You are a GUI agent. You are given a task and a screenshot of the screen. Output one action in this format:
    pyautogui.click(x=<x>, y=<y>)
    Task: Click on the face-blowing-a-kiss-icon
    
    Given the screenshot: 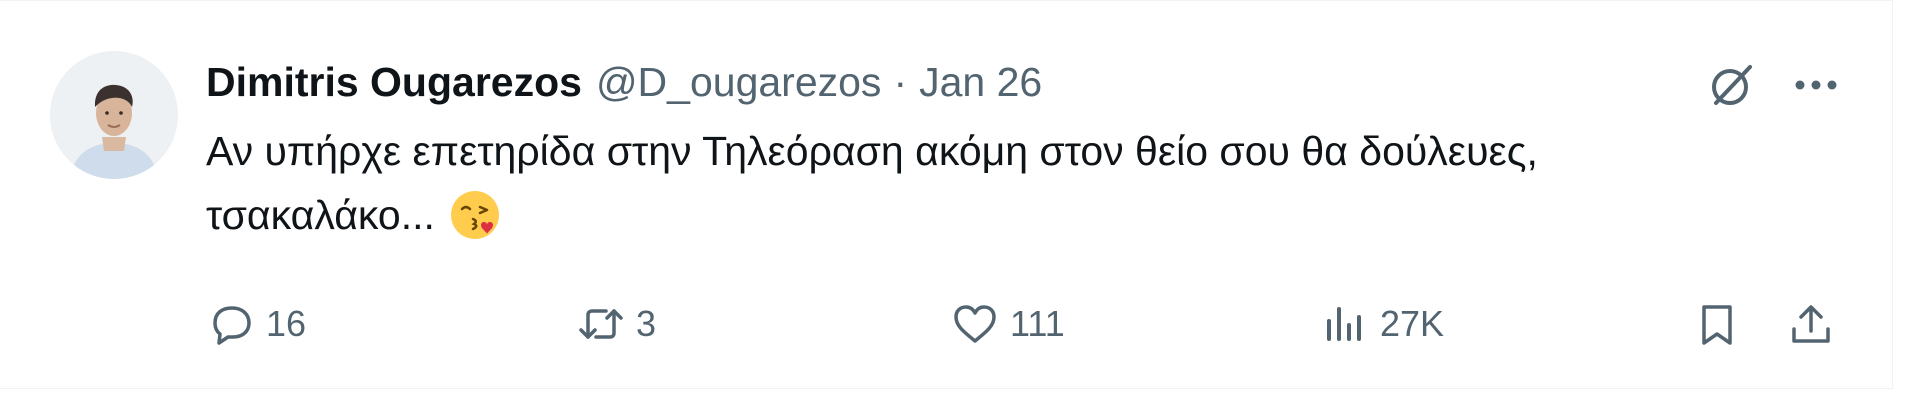 What is the action you would take?
    pyautogui.click(x=474, y=215)
    